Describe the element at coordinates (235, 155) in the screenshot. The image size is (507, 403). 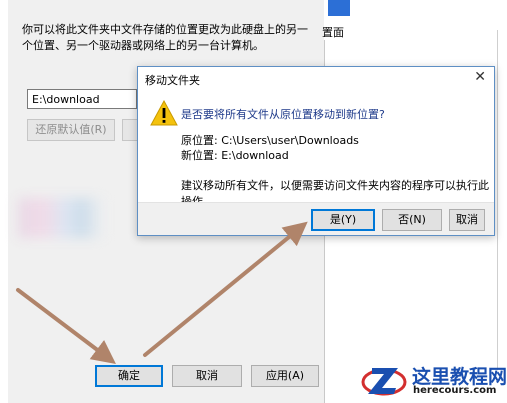
I see `new-location: 新位置: E:\download` at that location.